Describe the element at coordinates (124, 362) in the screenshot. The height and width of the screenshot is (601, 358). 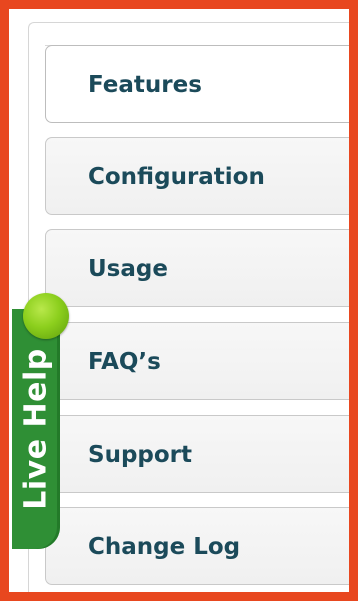
I see `tab-label: FAQ’s` at that location.